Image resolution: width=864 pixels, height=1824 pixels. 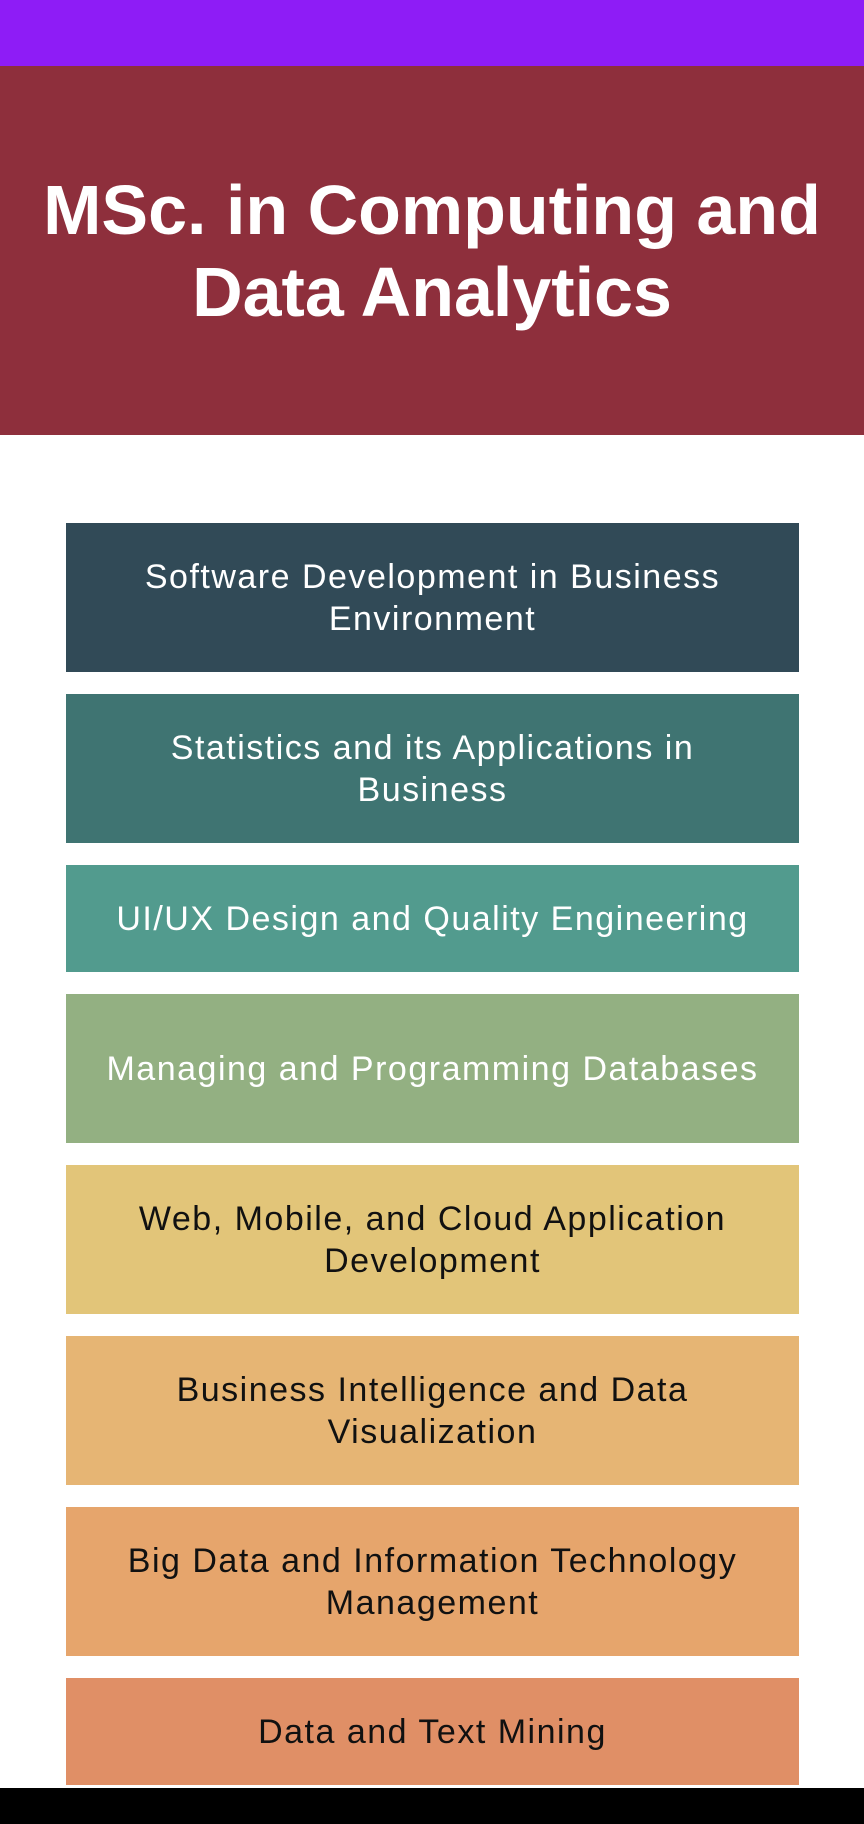 I want to click on page-title: MSc. in Computing and Data Analytics, so click(x=432, y=250).